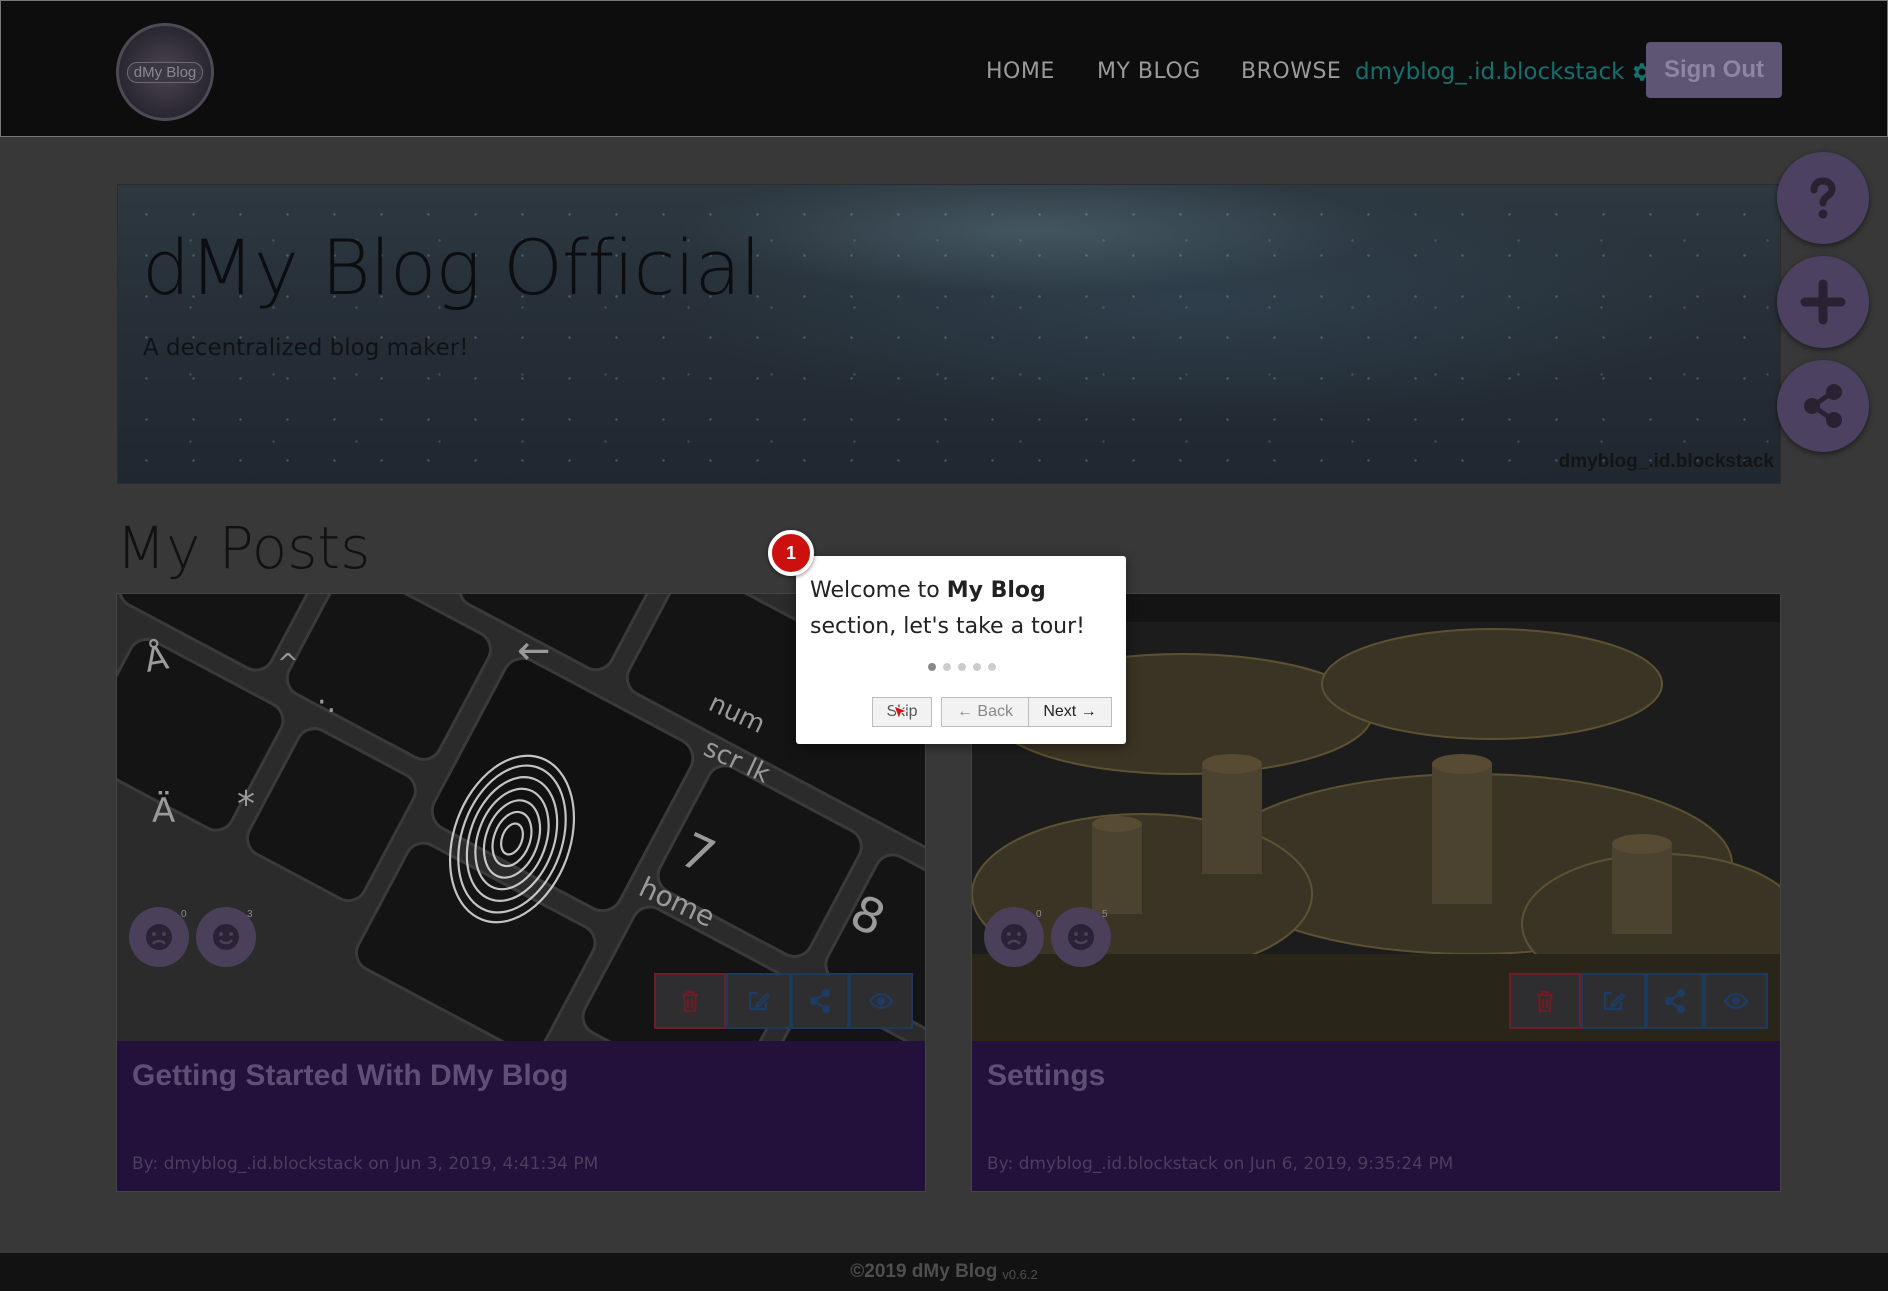  I want to click on tour-step-badge: 1, so click(791, 553).